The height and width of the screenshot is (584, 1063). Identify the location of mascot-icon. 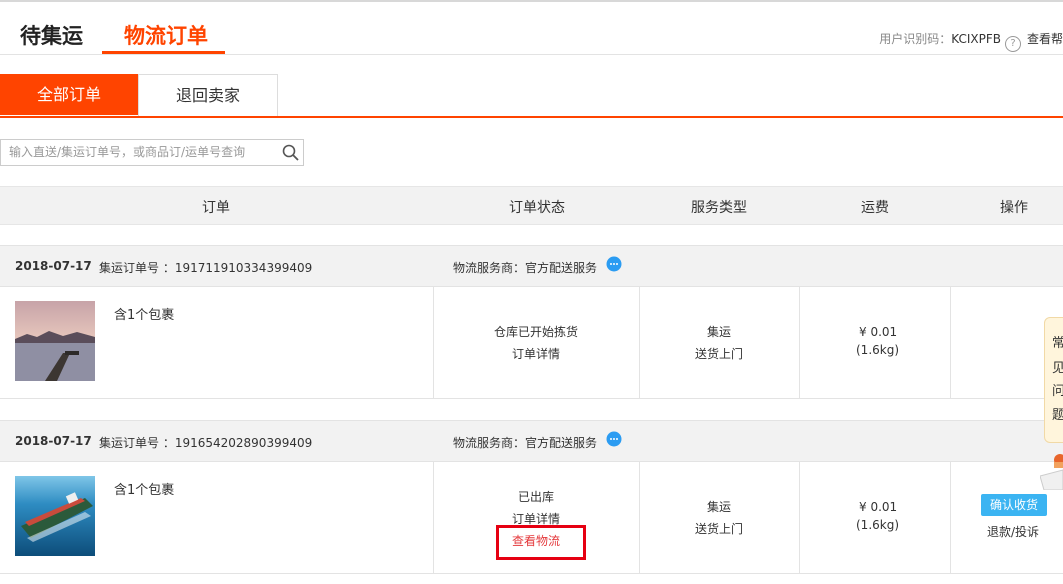
(1051, 469).